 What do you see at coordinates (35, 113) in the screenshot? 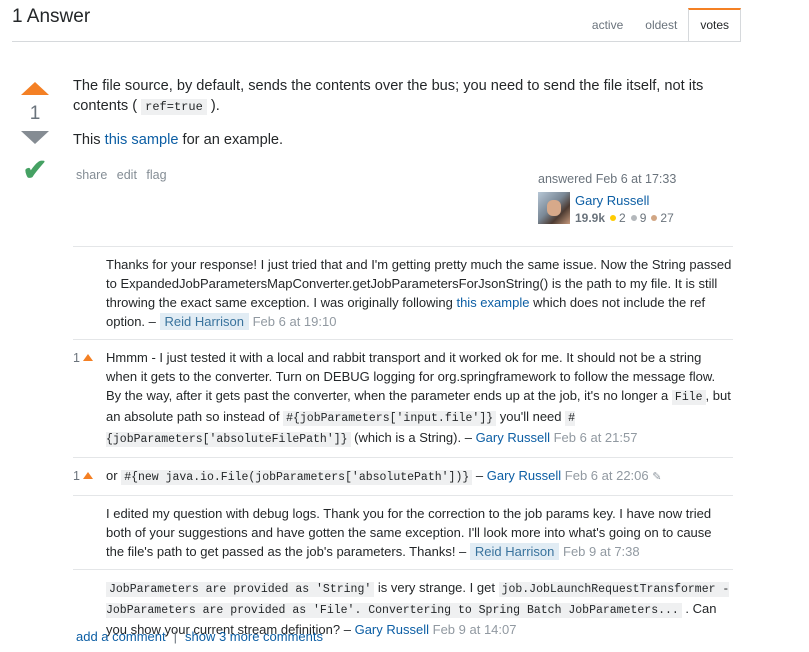
I see `vote-count: 1` at bounding box center [35, 113].